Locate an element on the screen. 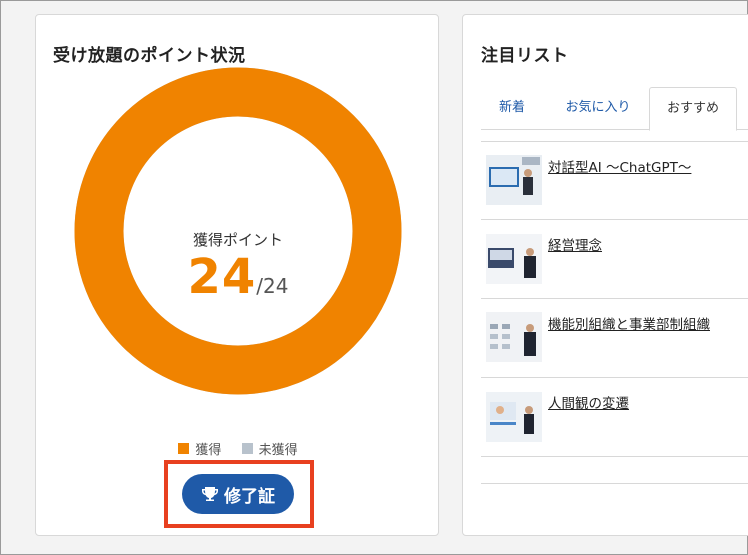  legend-item-unacquired: 未獲得 is located at coordinates (269, 448).